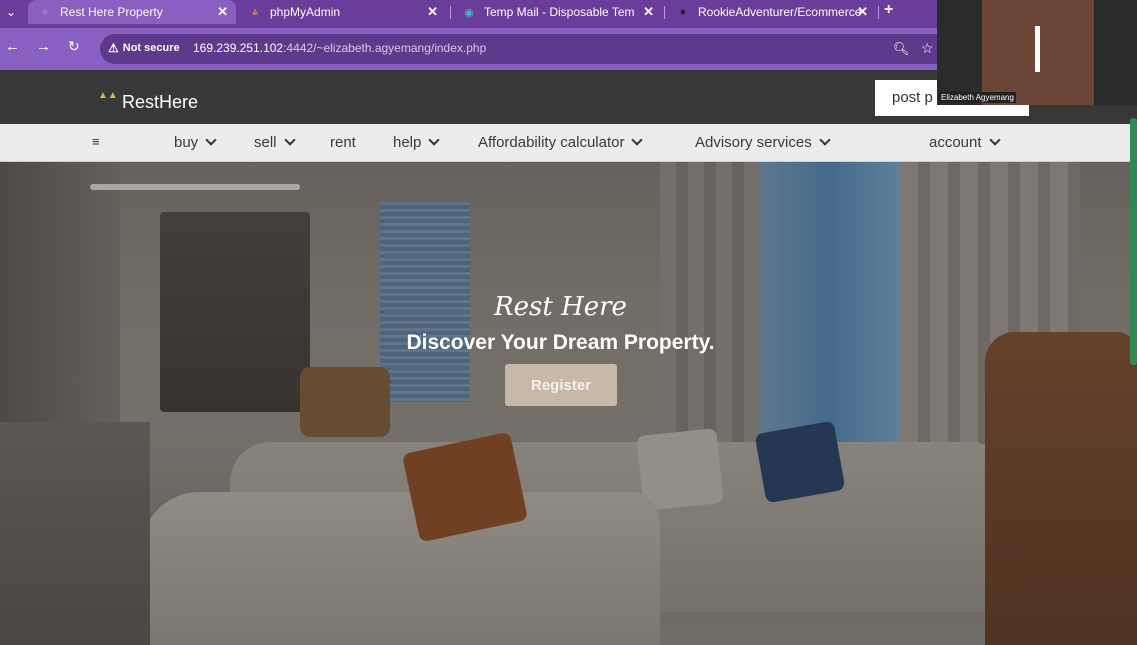  I want to click on zoom-icon: 🔍︎, so click(901, 49).